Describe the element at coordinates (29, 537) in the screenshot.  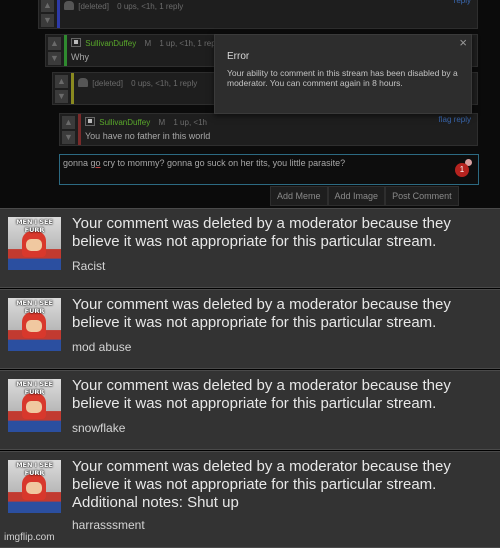
I see `watermark: imgflip.com` at that location.